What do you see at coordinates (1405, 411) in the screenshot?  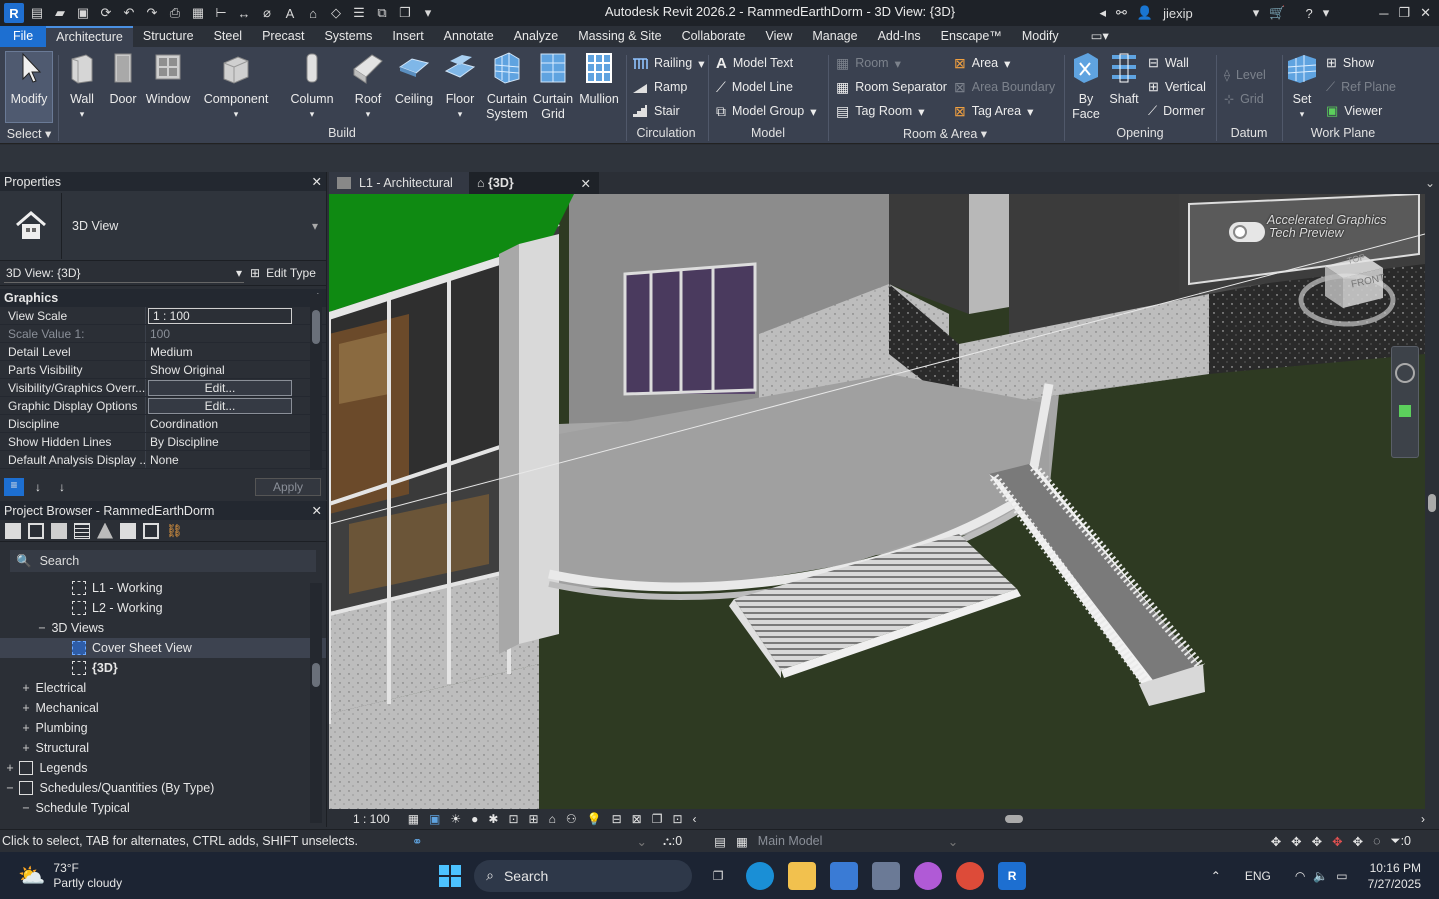 I see `zoom-region-icon` at bounding box center [1405, 411].